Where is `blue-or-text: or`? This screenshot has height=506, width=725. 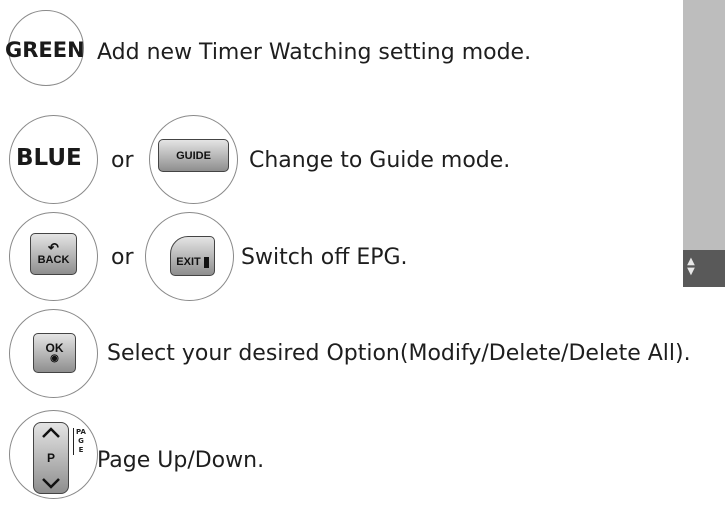 blue-or-text: or is located at coordinates (122, 160).